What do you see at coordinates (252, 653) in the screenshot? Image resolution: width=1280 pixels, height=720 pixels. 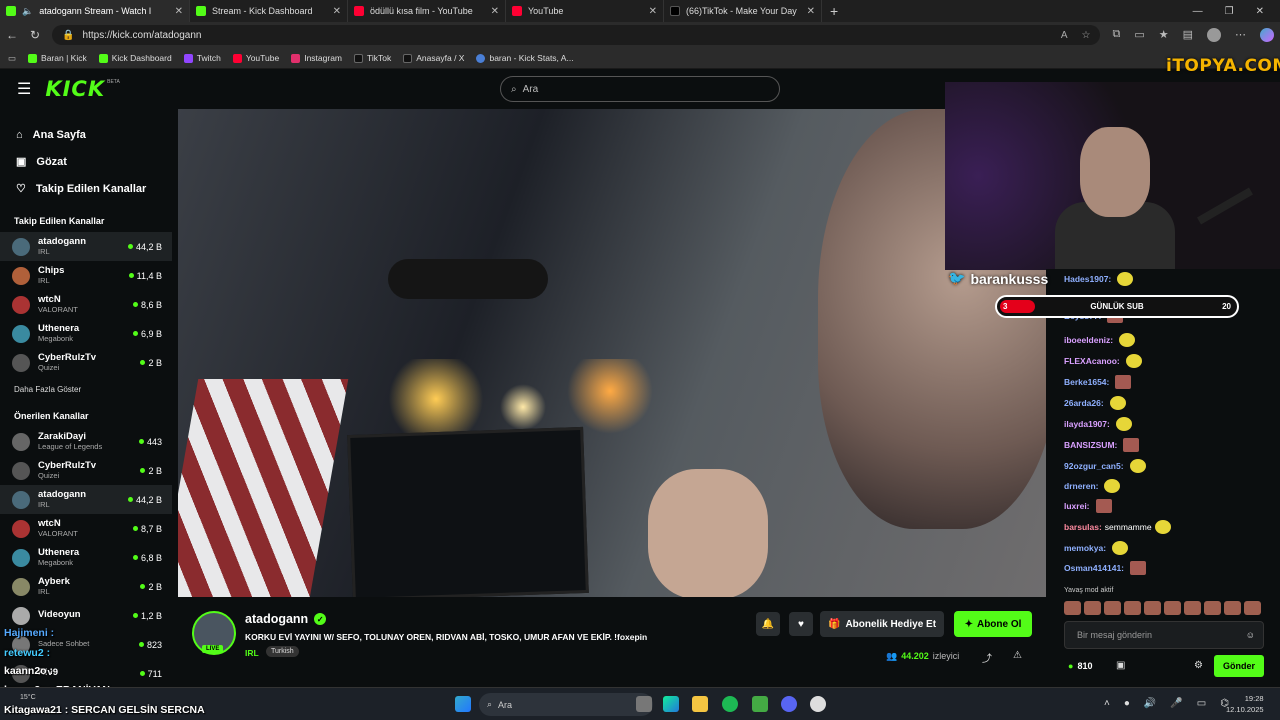 I see `stream-category: IRL` at bounding box center [252, 653].